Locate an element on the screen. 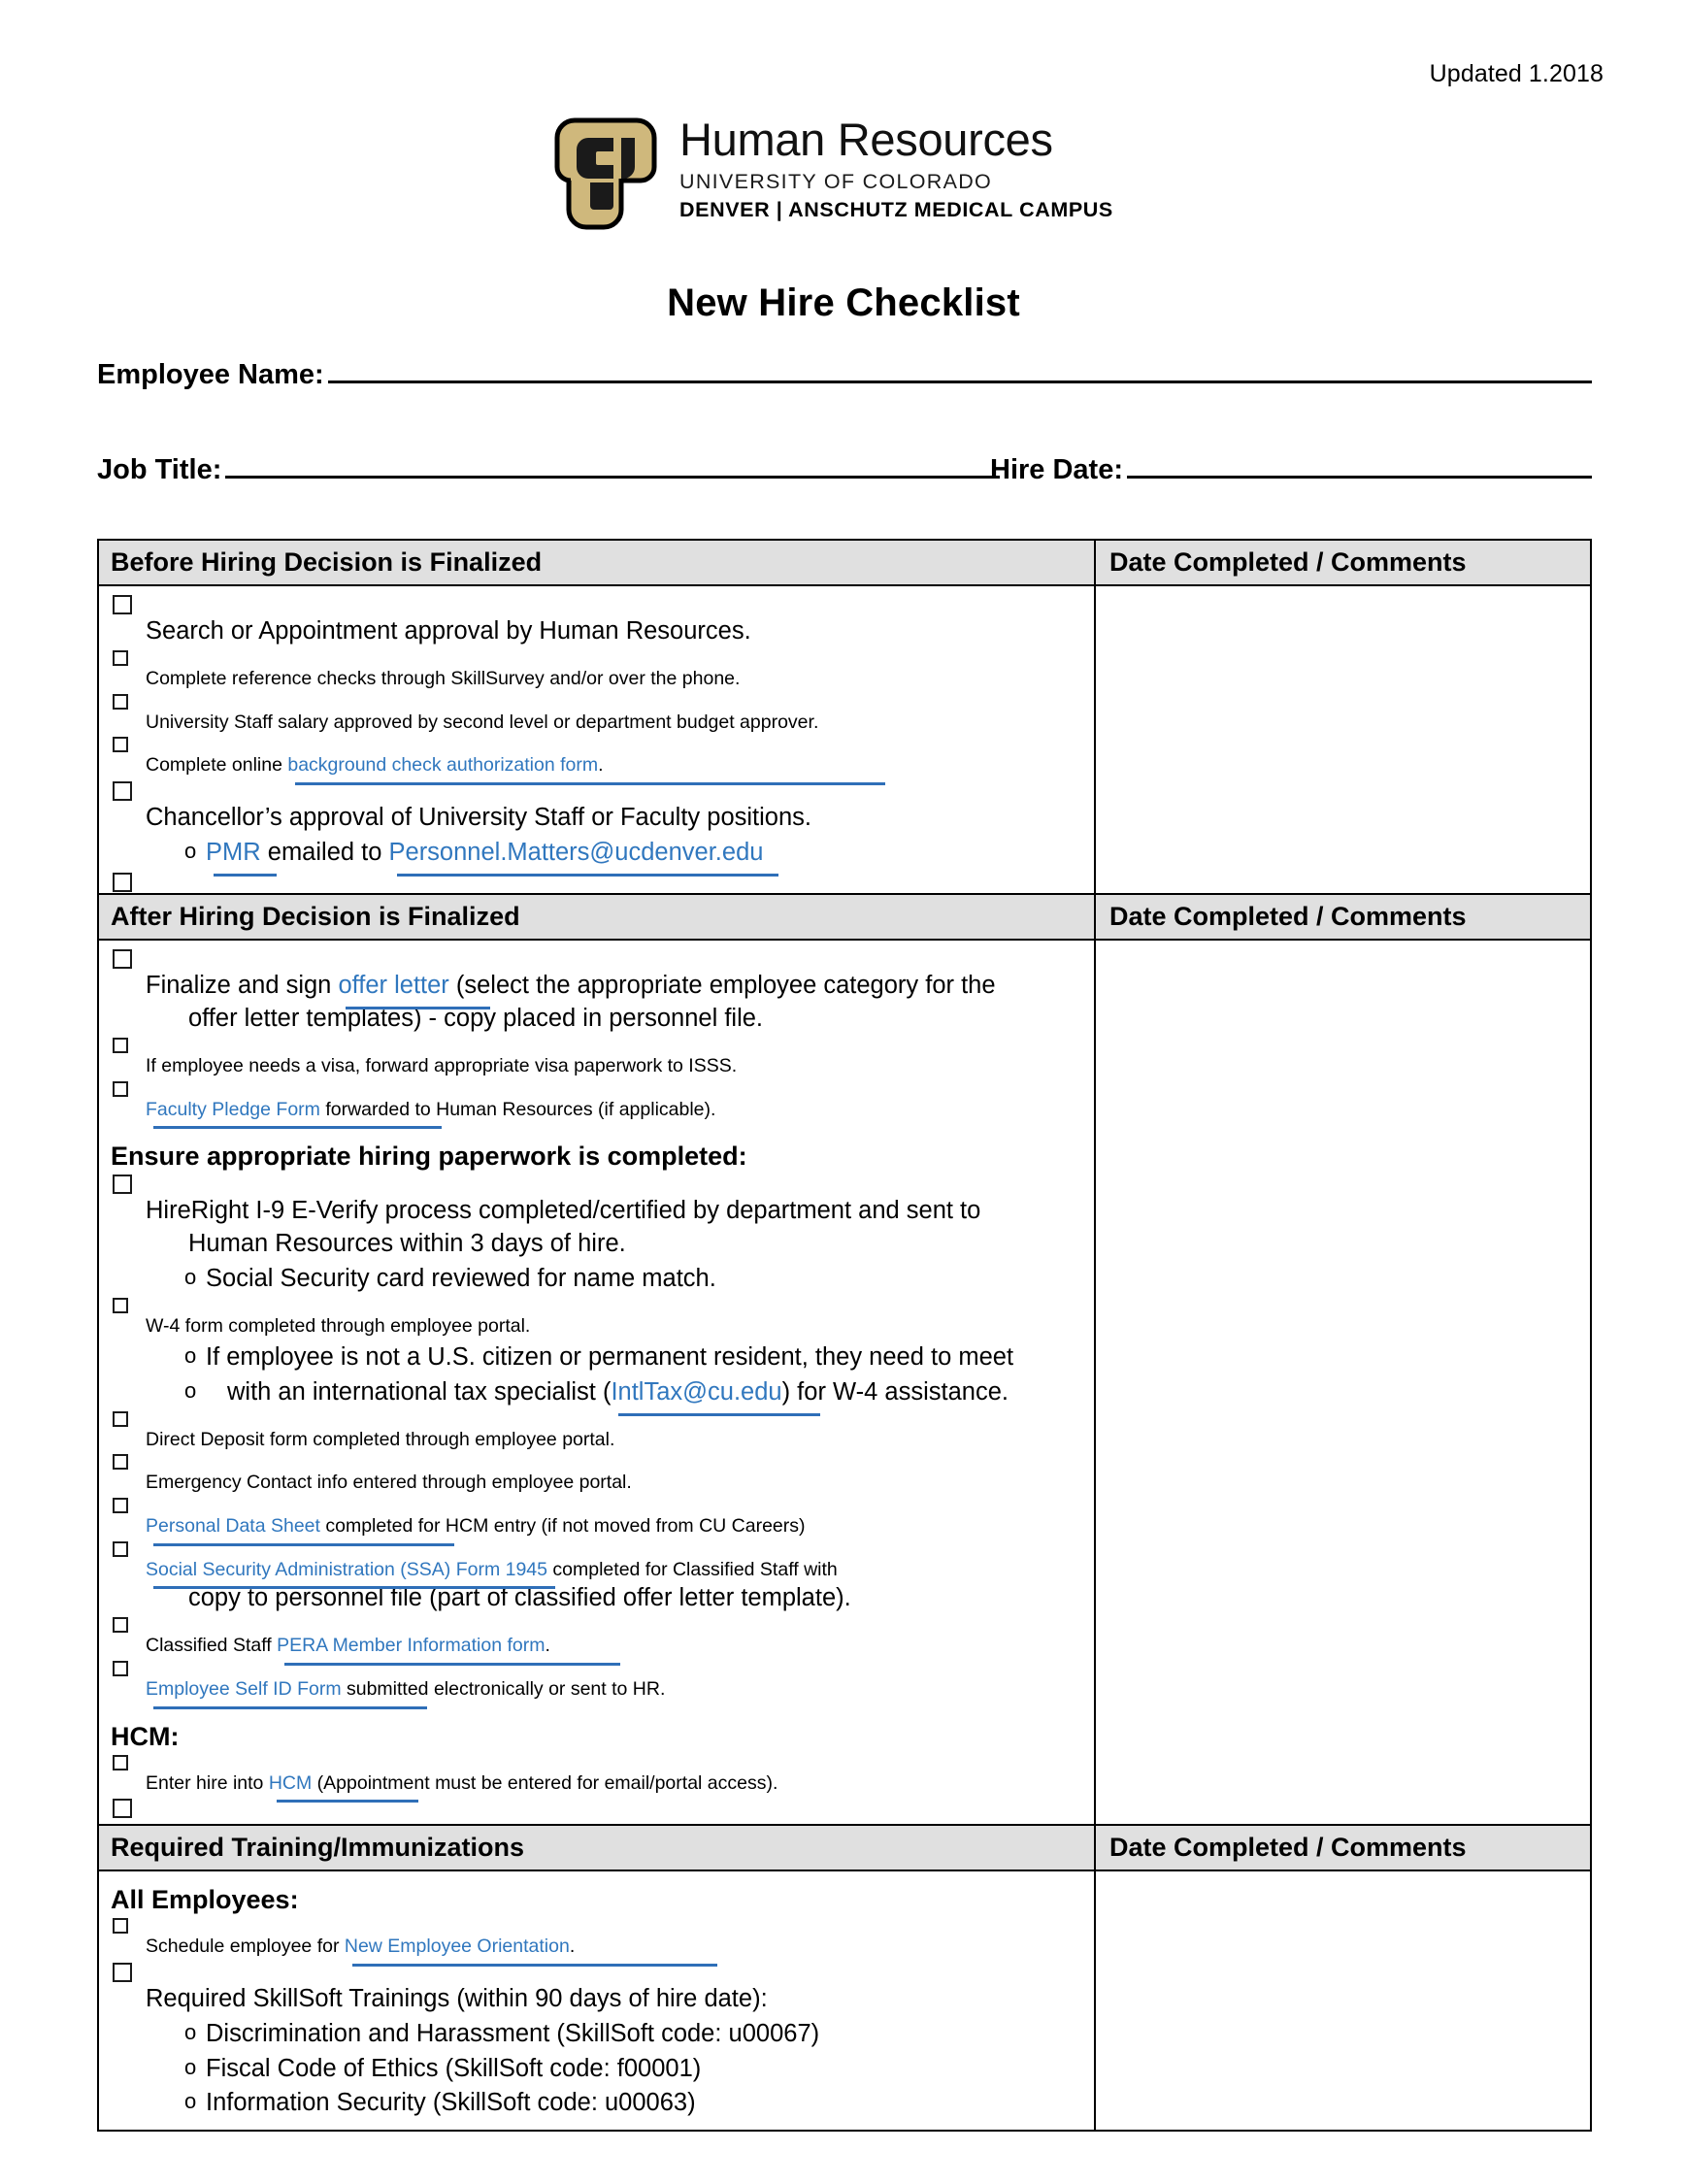 This screenshot has width=1687, height=2184. document-link: New Employee Orientation is located at coordinates (531, 1951).